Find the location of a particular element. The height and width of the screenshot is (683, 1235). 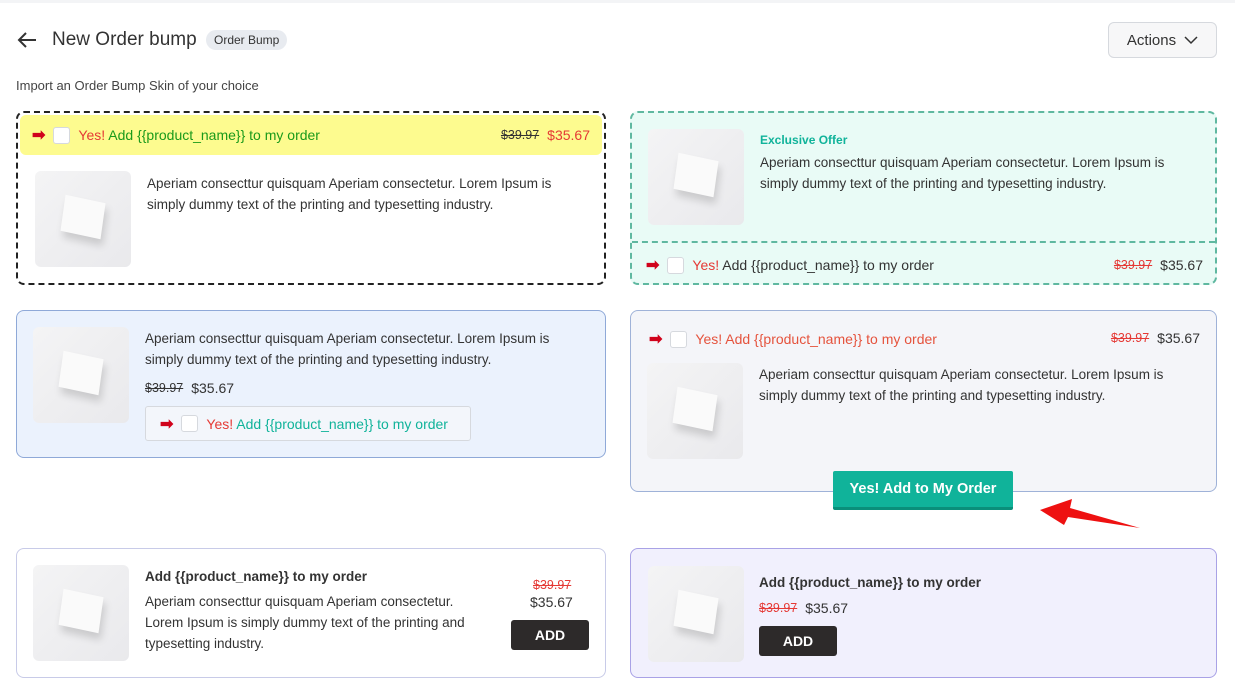

add-to-order-button: Yes! Add to My Order is located at coordinates (923, 490).